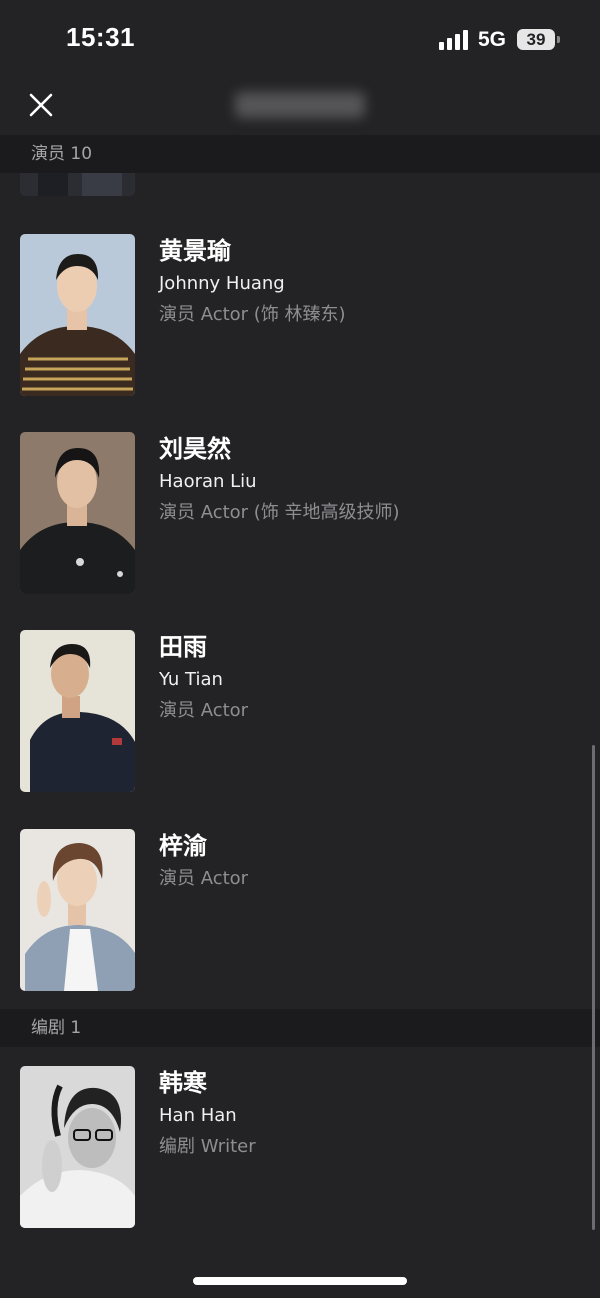 Image resolution: width=600 pixels, height=1298 pixels. I want to click on scrollbar, so click(593, 987).